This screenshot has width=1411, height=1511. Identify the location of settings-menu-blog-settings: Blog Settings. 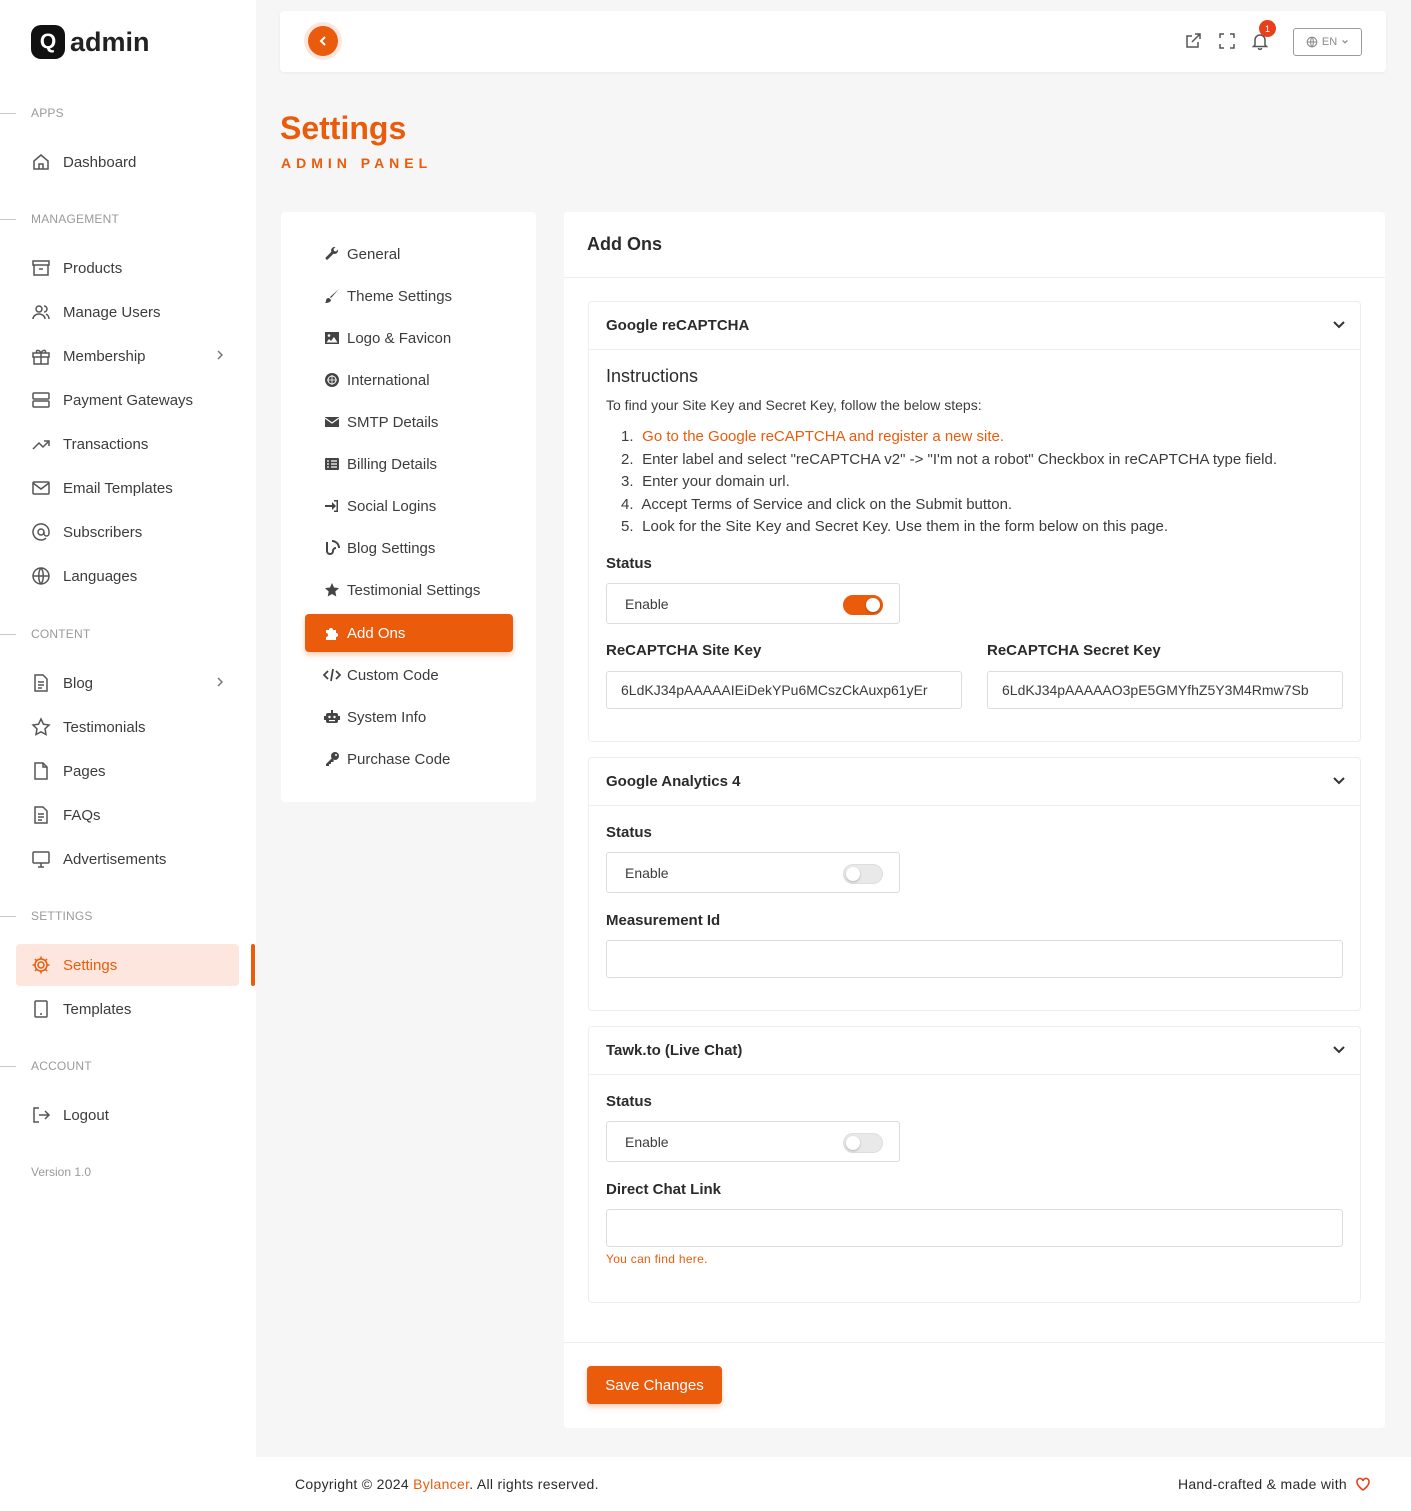
(409, 548).